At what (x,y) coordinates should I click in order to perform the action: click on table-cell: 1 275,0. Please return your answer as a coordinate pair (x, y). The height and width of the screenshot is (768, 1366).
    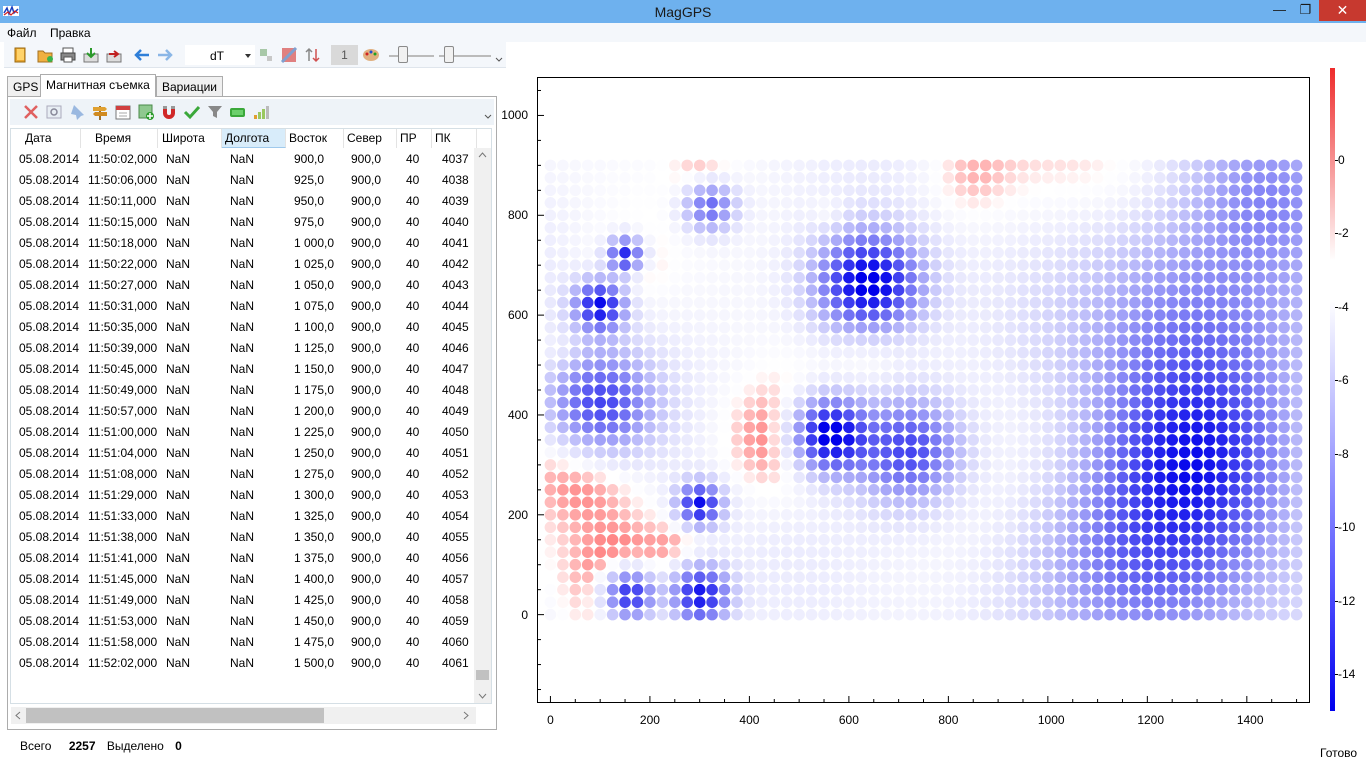
    Looking at the image, I should click on (314, 474).